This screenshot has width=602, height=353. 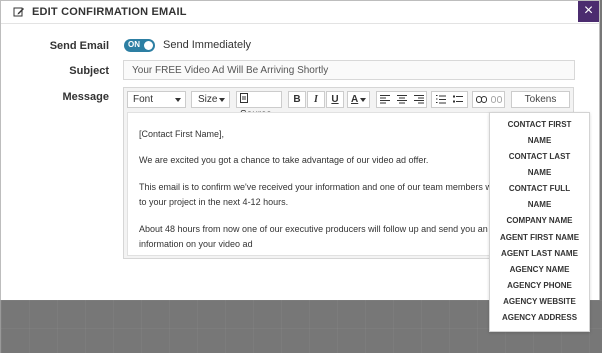 What do you see at coordinates (539, 204) in the screenshot?
I see `token-contact-full-name-cont: NAME` at bounding box center [539, 204].